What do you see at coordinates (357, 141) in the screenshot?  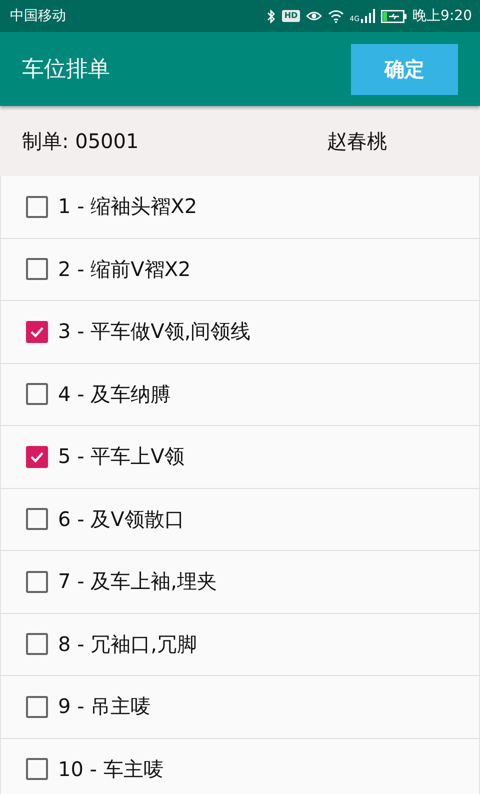 I see `worker-name: 赵春桃` at bounding box center [357, 141].